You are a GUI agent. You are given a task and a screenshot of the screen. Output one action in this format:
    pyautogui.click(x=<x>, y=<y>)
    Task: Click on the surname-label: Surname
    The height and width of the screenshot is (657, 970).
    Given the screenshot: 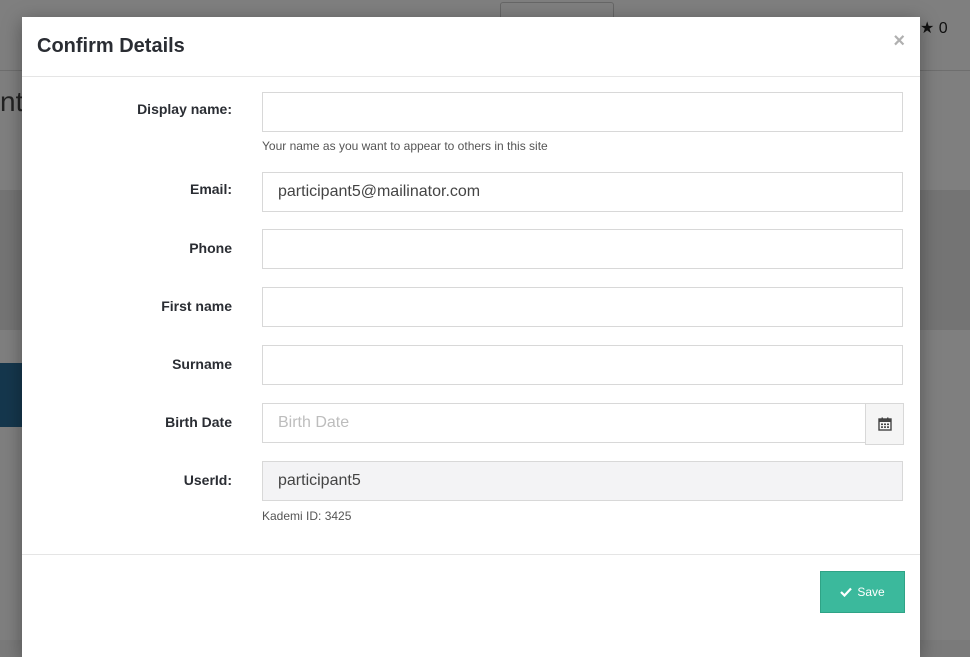 What is the action you would take?
    pyautogui.click(x=202, y=364)
    